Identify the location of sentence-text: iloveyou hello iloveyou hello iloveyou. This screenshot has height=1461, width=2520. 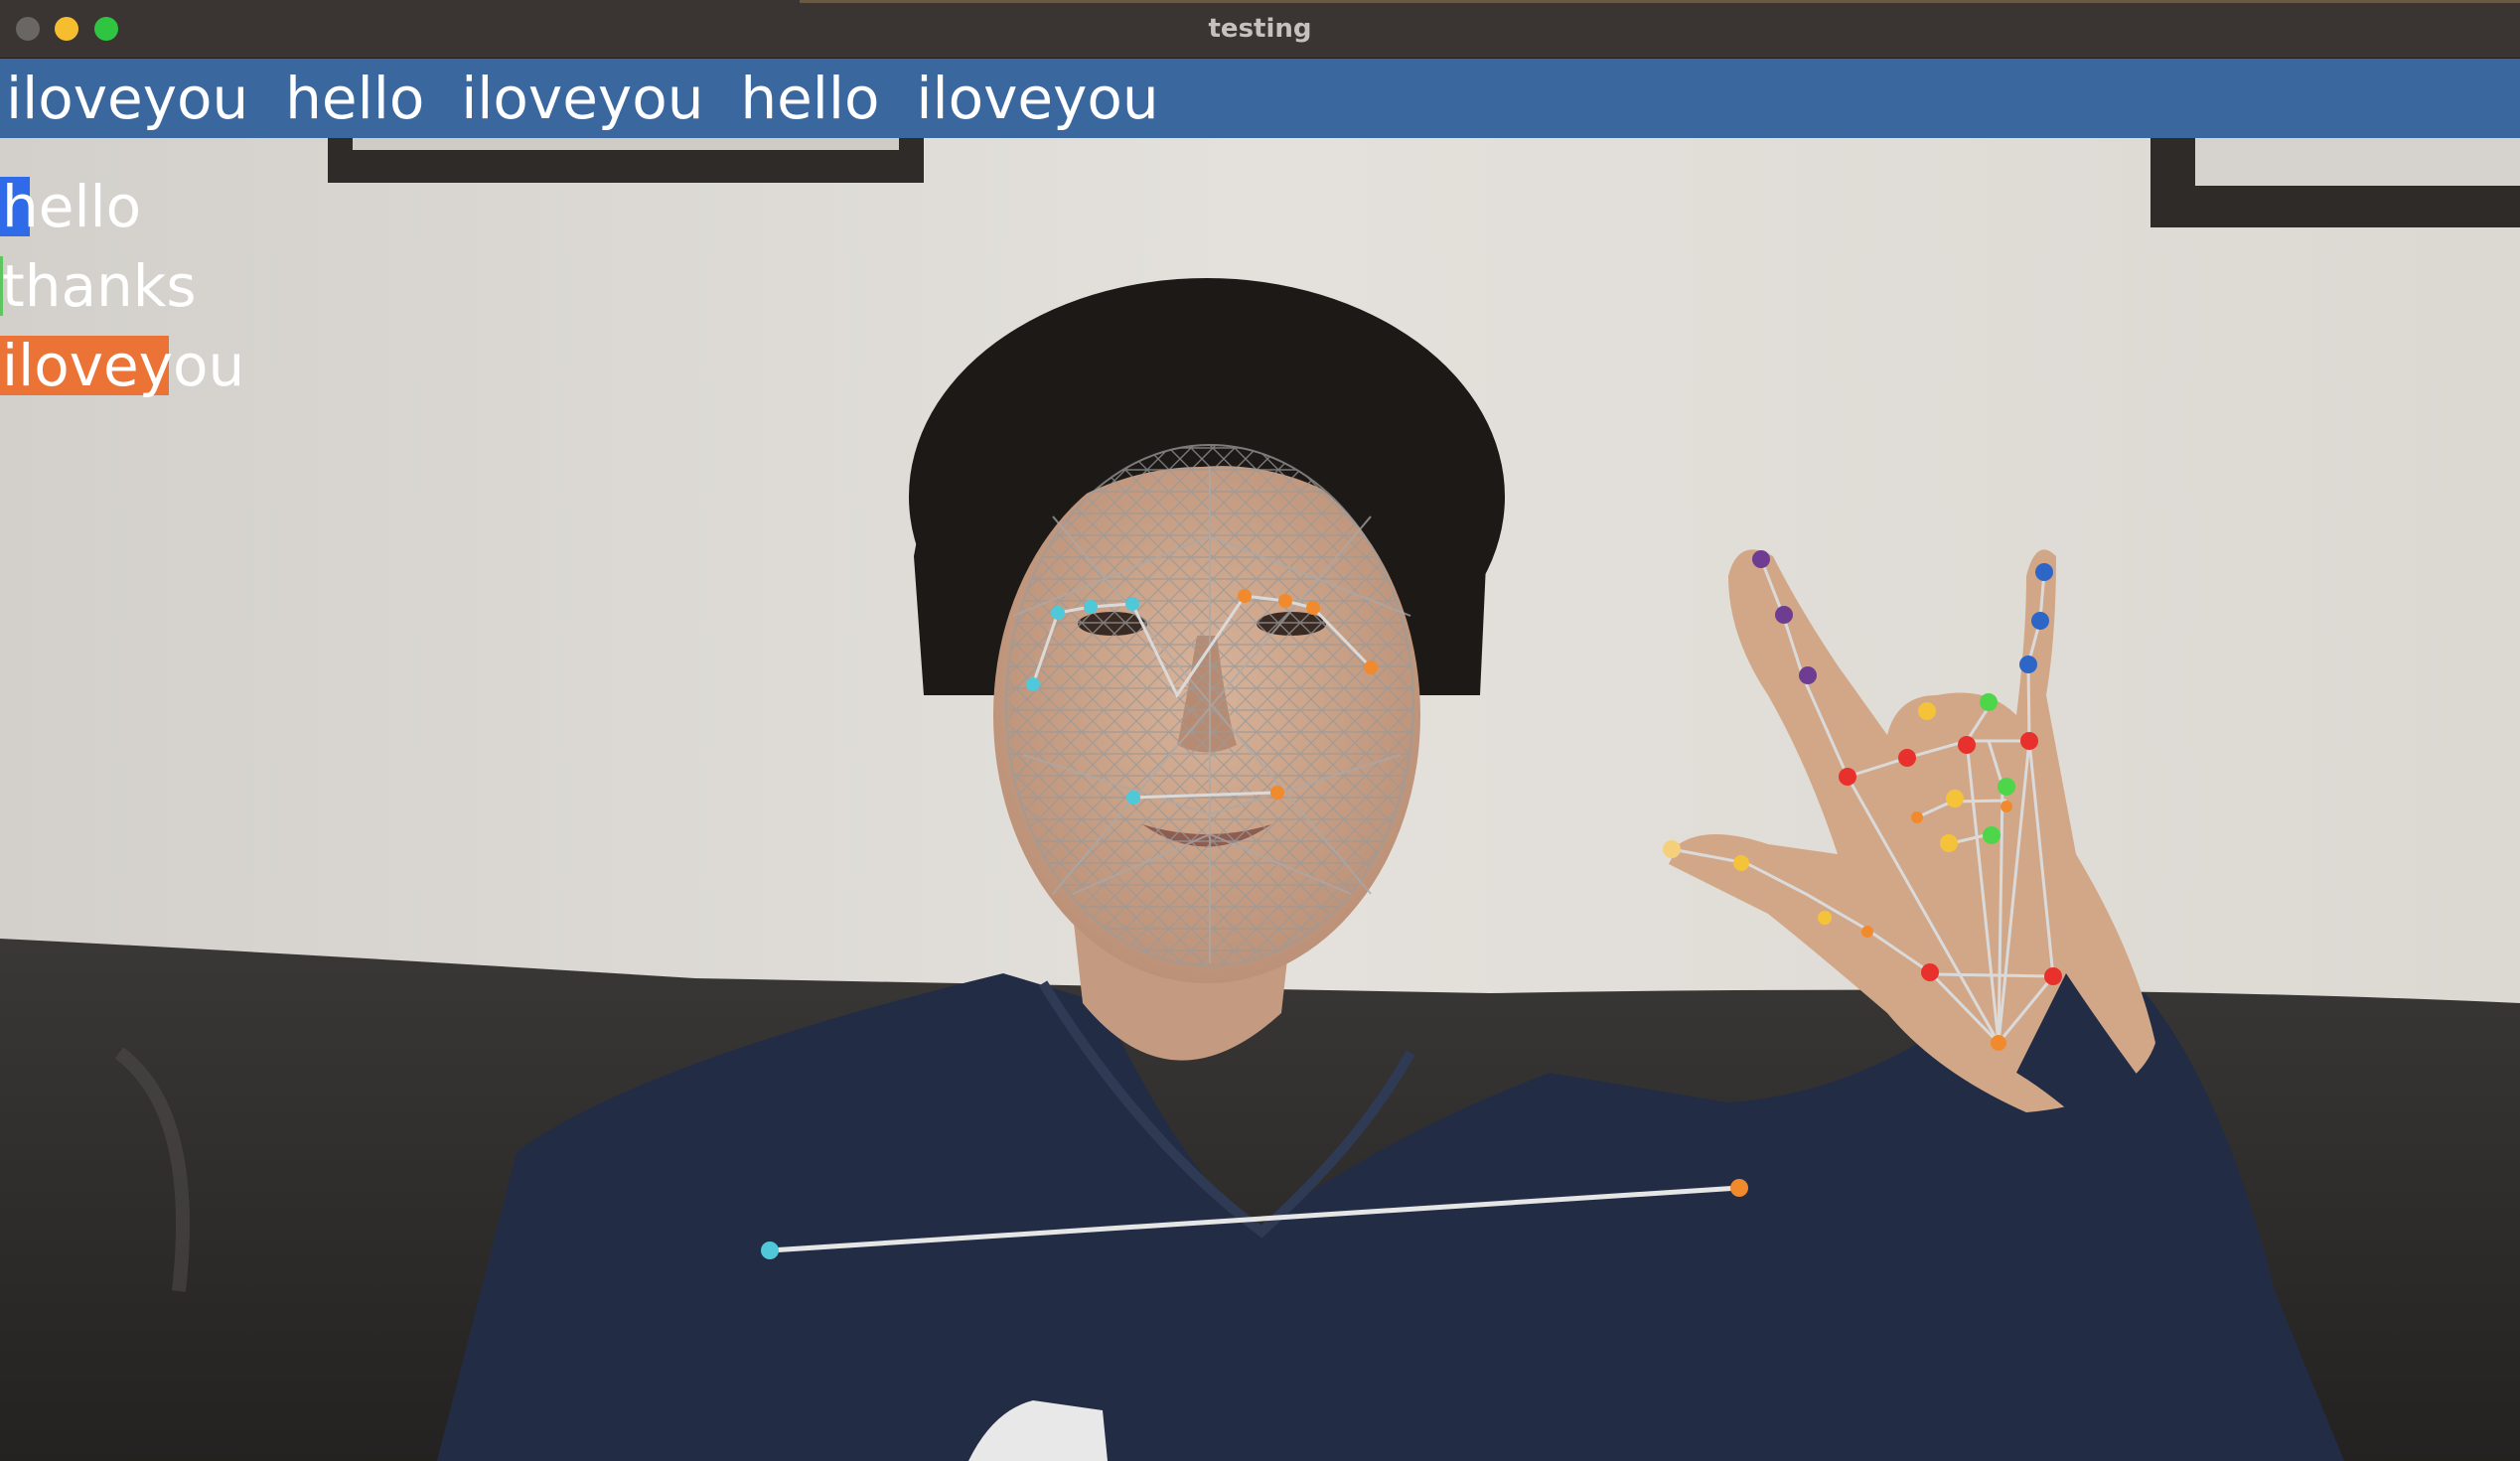
(582, 98).